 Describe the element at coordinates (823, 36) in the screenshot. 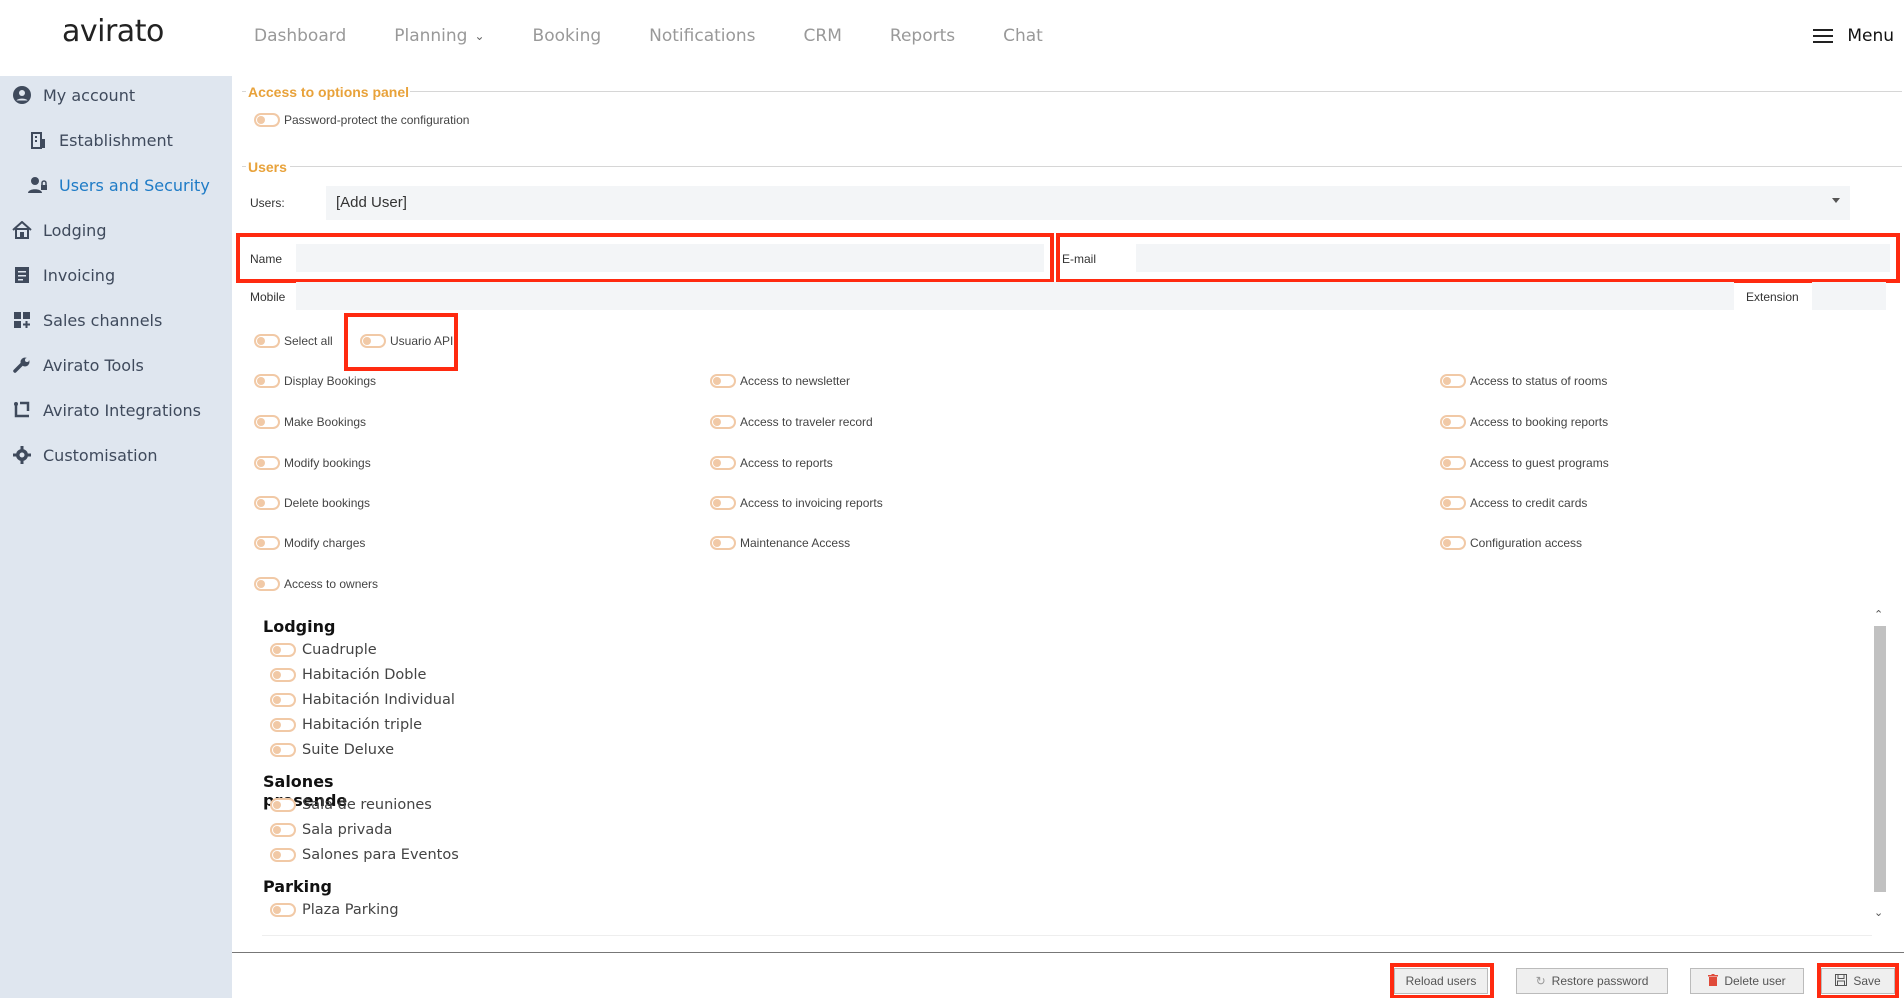

I see `nav-crm: CRM` at that location.